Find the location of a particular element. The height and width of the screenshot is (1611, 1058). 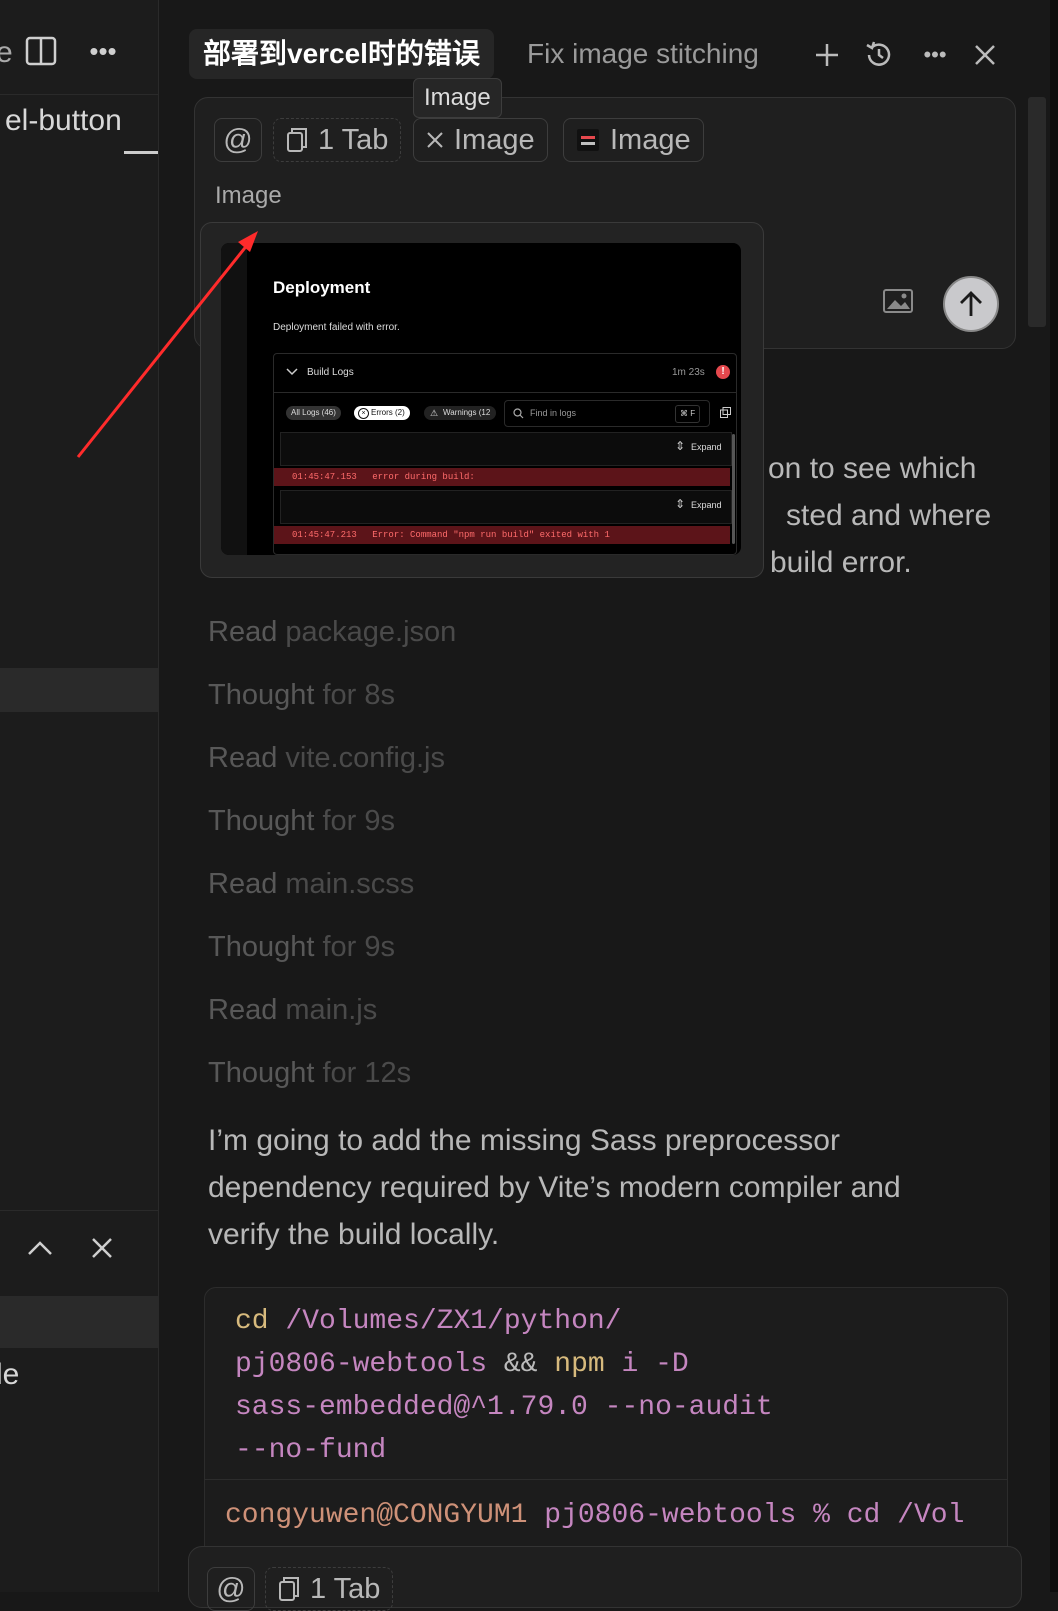

remove-icon is located at coordinates (435, 140).